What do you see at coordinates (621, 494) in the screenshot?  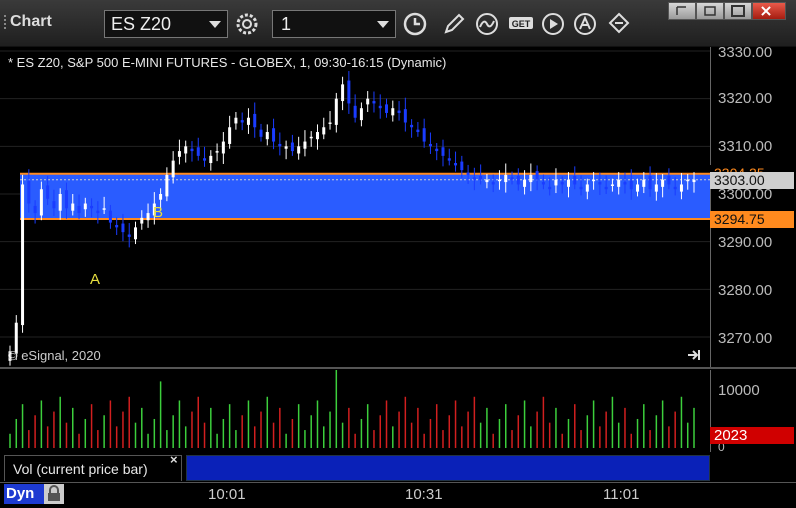 I see `time-tick-label: 11:01` at bounding box center [621, 494].